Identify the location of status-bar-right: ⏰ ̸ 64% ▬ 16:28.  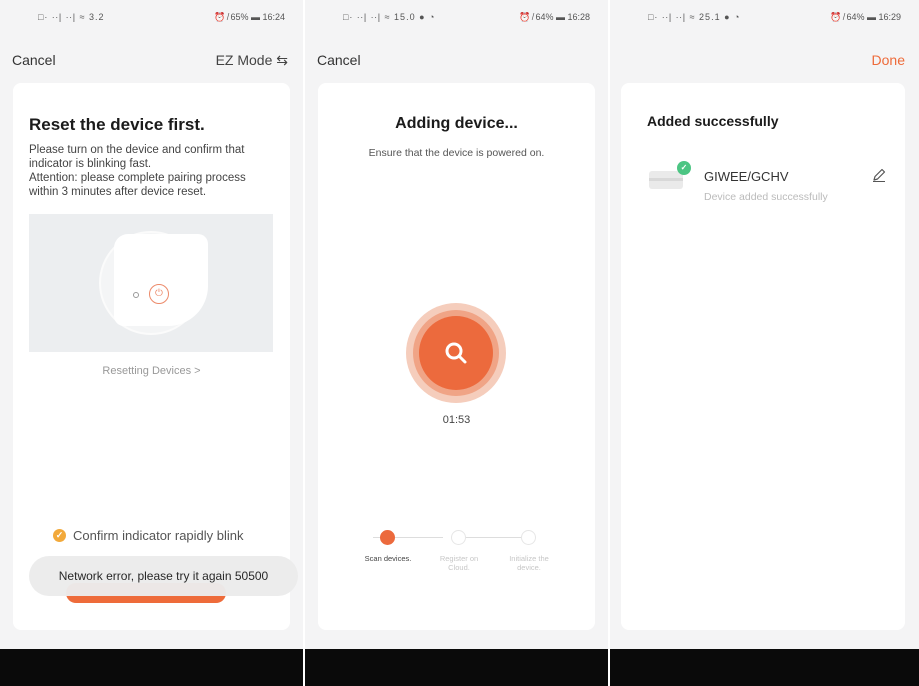
(554, 17).